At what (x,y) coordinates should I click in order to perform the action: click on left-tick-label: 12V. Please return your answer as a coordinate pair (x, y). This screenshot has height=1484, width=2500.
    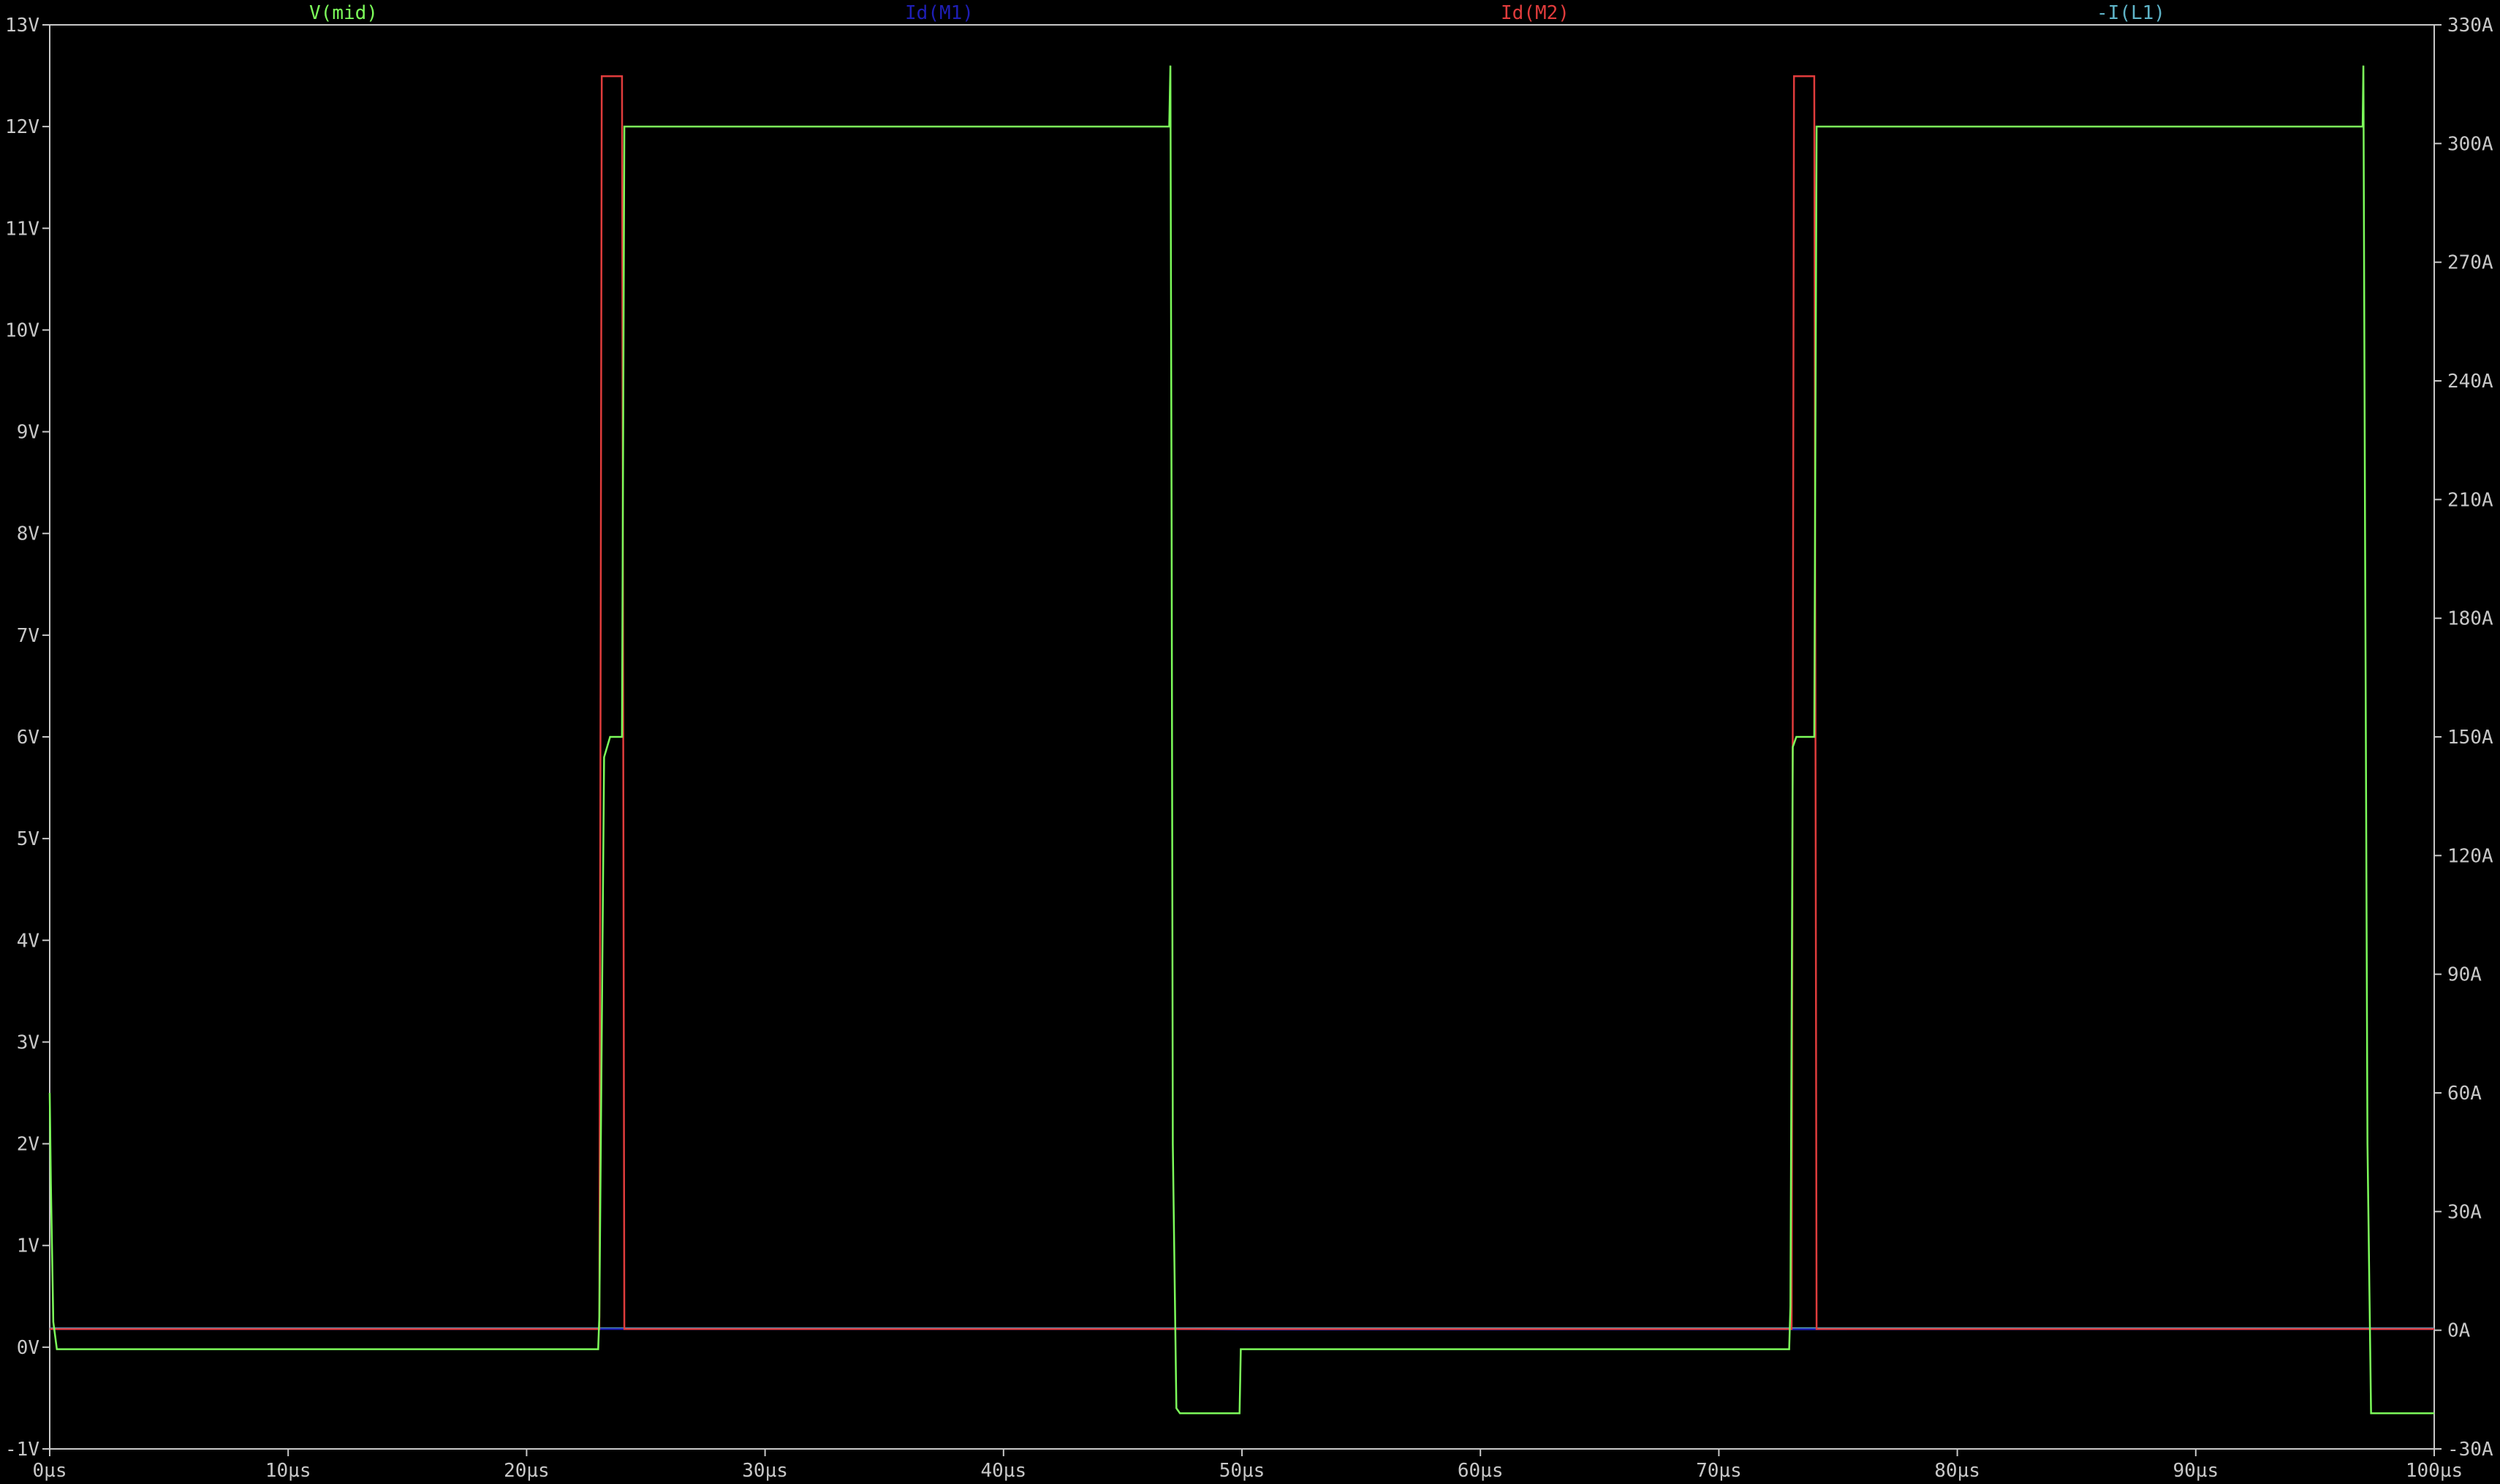
    Looking at the image, I should click on (22, 127).